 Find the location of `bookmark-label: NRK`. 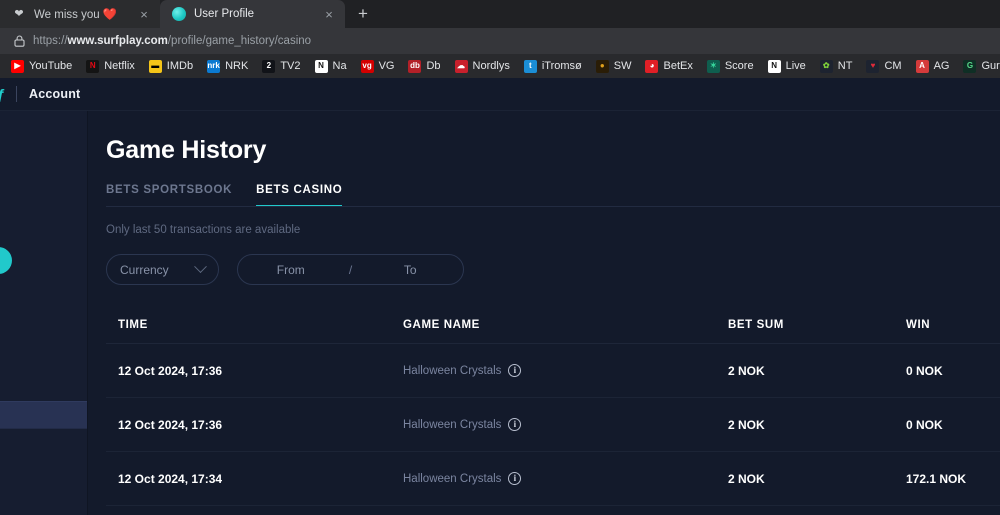

bookmark-label: NRK is located at coordinates (237, 66).